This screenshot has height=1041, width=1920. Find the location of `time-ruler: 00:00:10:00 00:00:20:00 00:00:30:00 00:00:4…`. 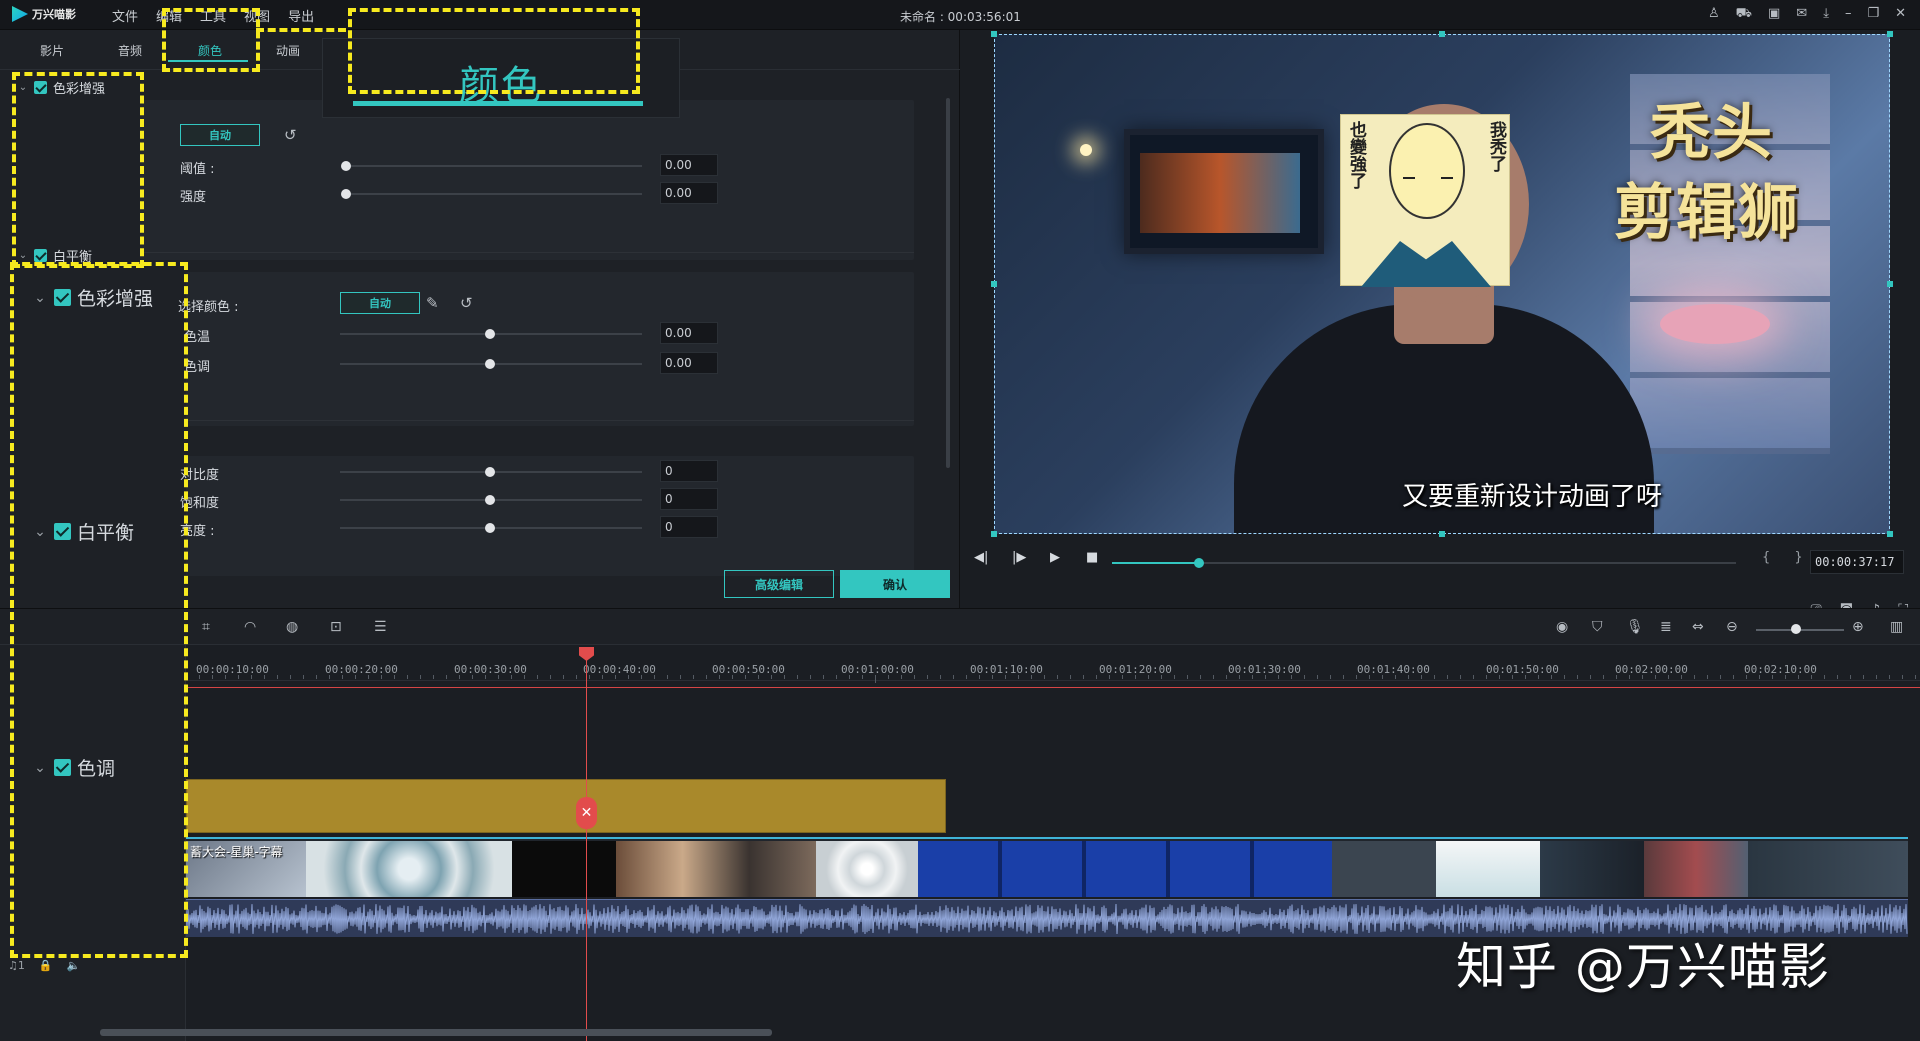

time-ruler: 00:00:10:00 00:00:20:00 00:00:30:00 00:00:4… is located at coordinates (1053, 664).